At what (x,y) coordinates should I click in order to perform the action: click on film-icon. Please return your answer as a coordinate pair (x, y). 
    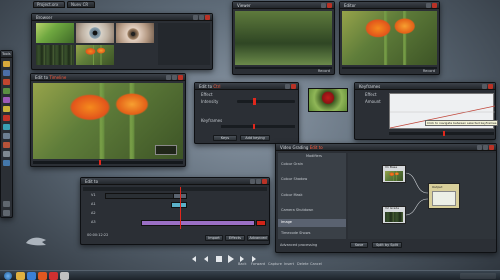
    Looking at the image, I should click on (6, 73).